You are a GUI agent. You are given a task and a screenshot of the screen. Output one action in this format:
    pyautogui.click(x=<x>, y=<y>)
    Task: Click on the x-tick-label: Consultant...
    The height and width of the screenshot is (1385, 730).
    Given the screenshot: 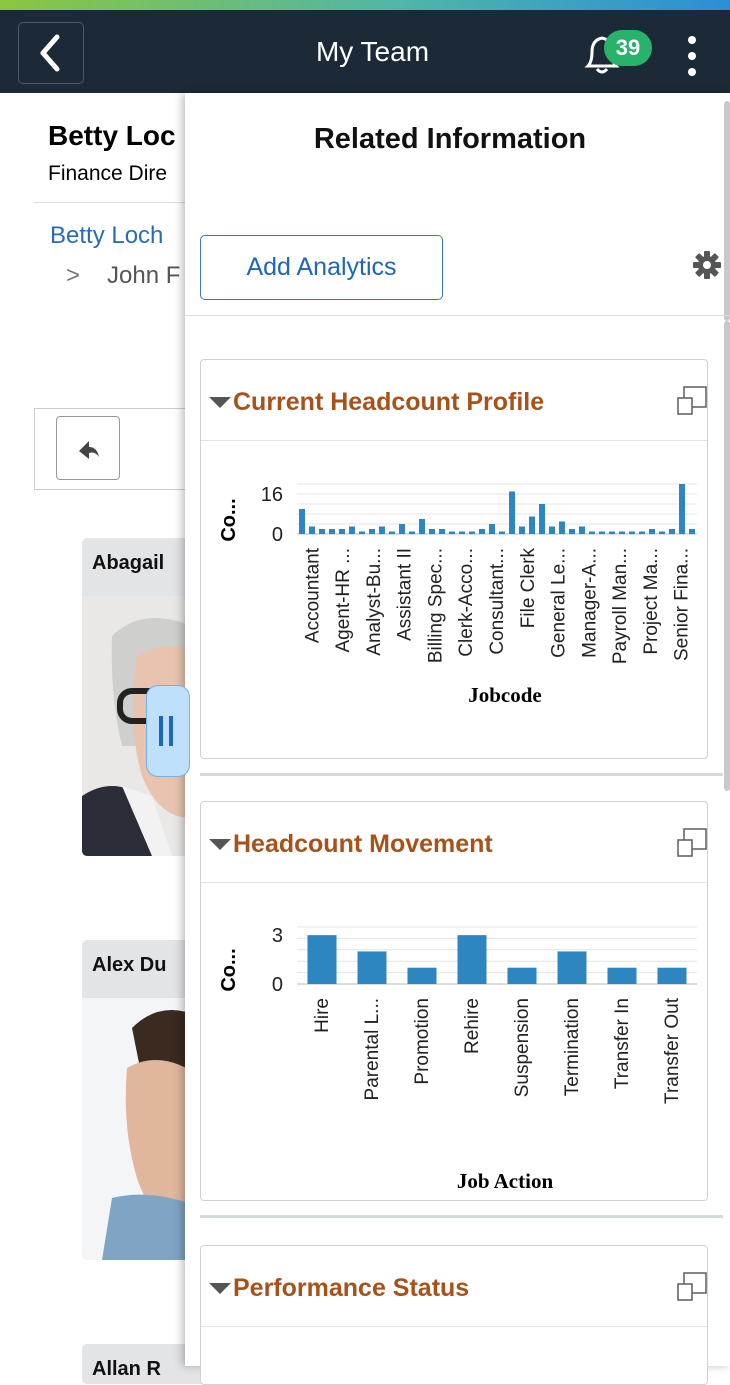 What is the action you would take?
    pyautogui.click(x=497, y=601)
    